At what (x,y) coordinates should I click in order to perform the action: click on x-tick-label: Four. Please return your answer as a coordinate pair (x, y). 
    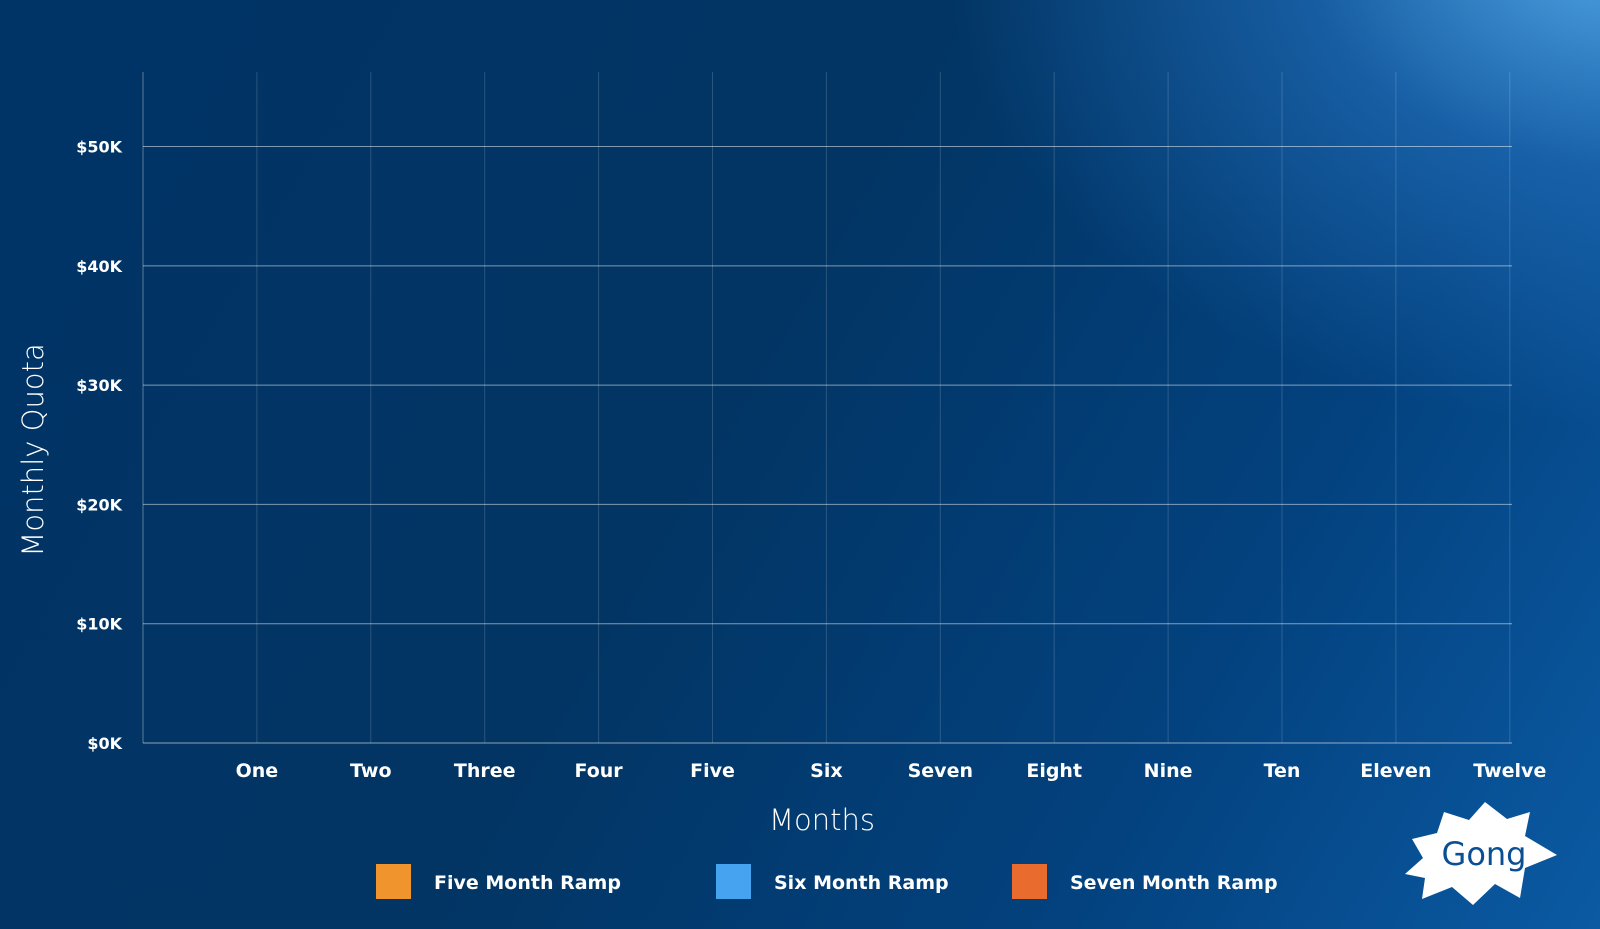
    Looking at the image, I should click on (599, 771).